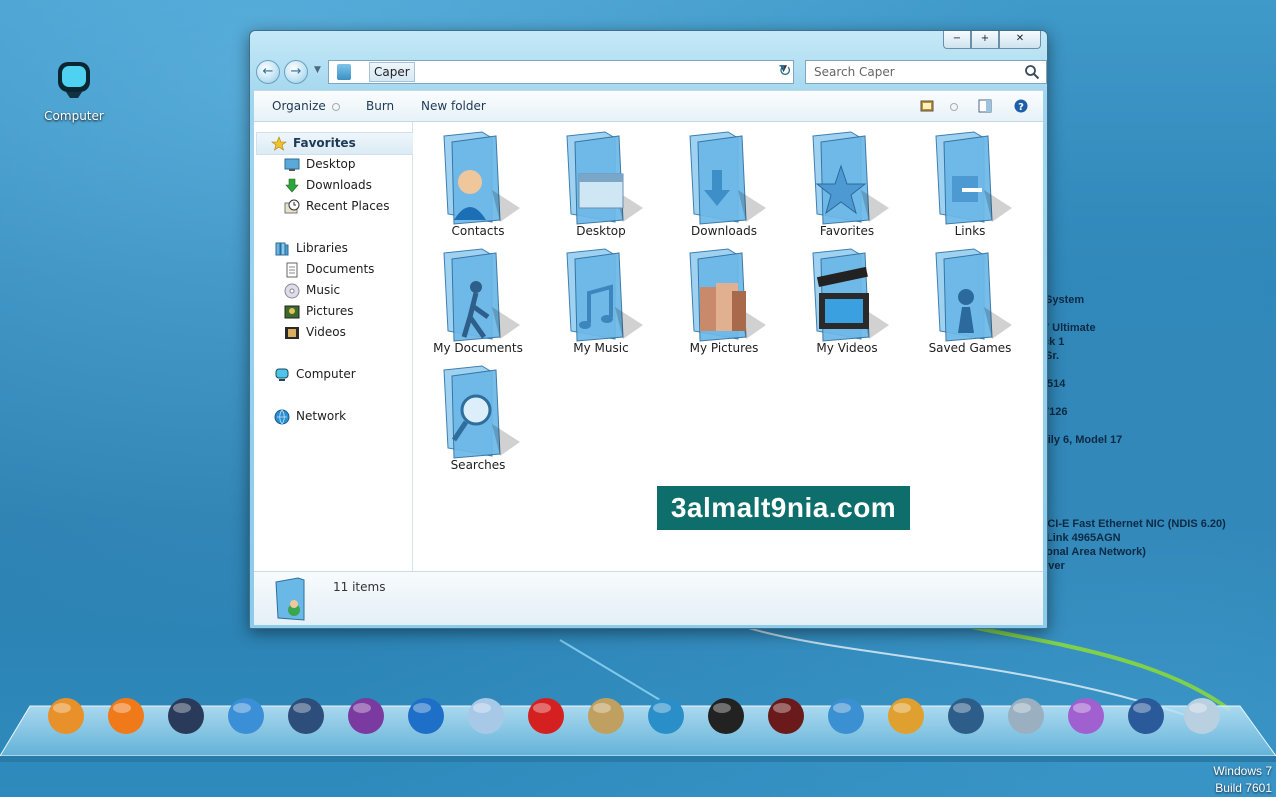  What do you see at coordinates (601, 184) in the screenshot?
I see `folder-tile: Desktop` at bounding box center [601, 184].